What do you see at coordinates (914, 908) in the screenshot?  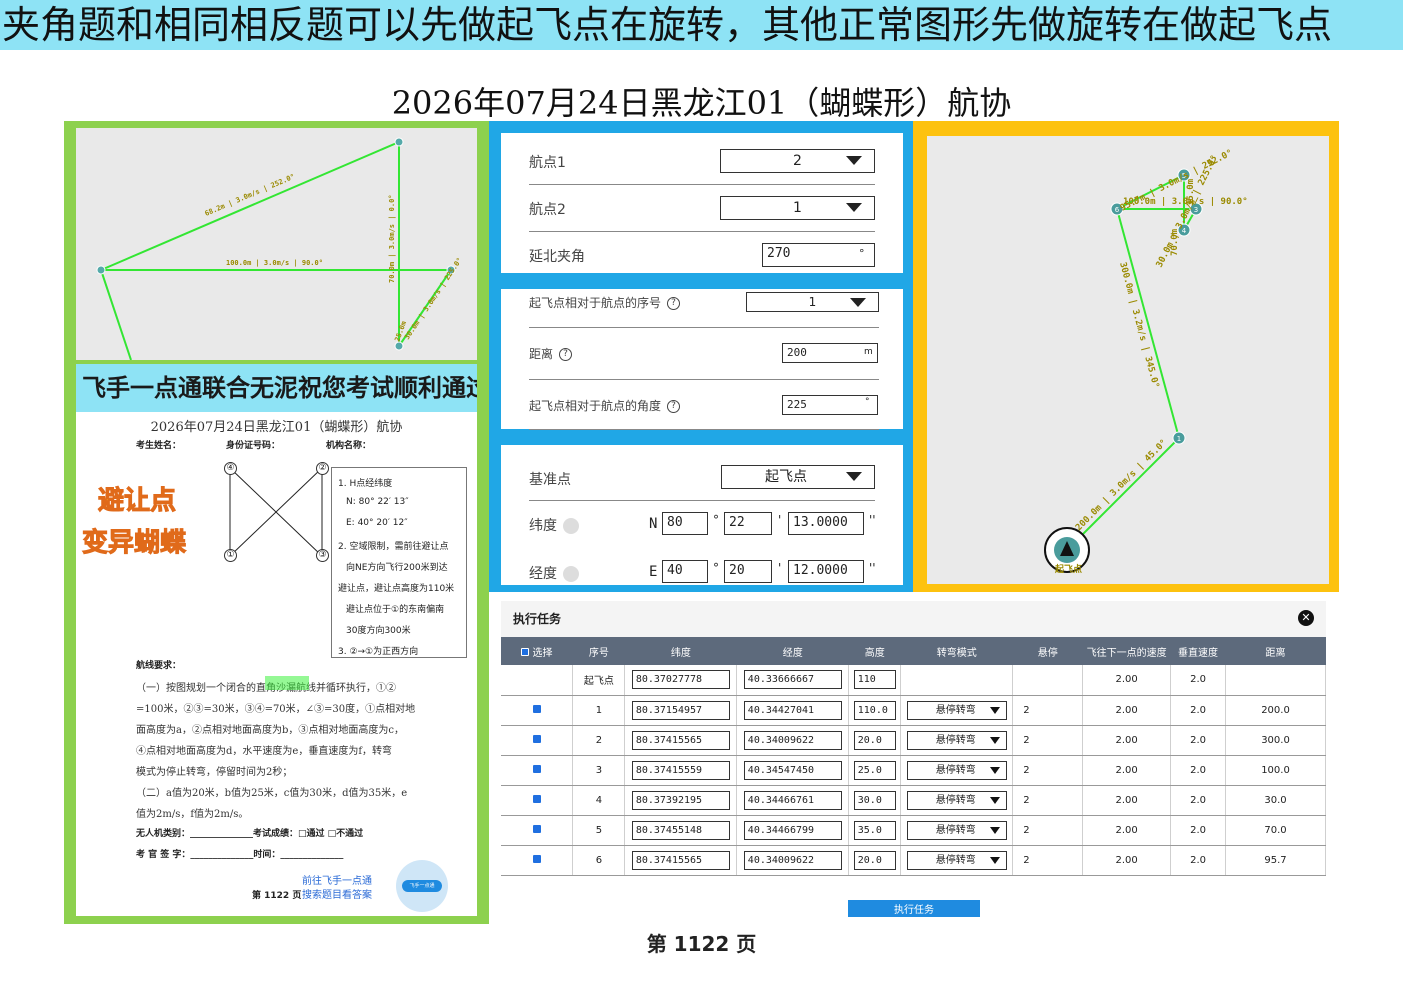 I see `execute-task-button: 执行任务` at bounding box center [914, 908].